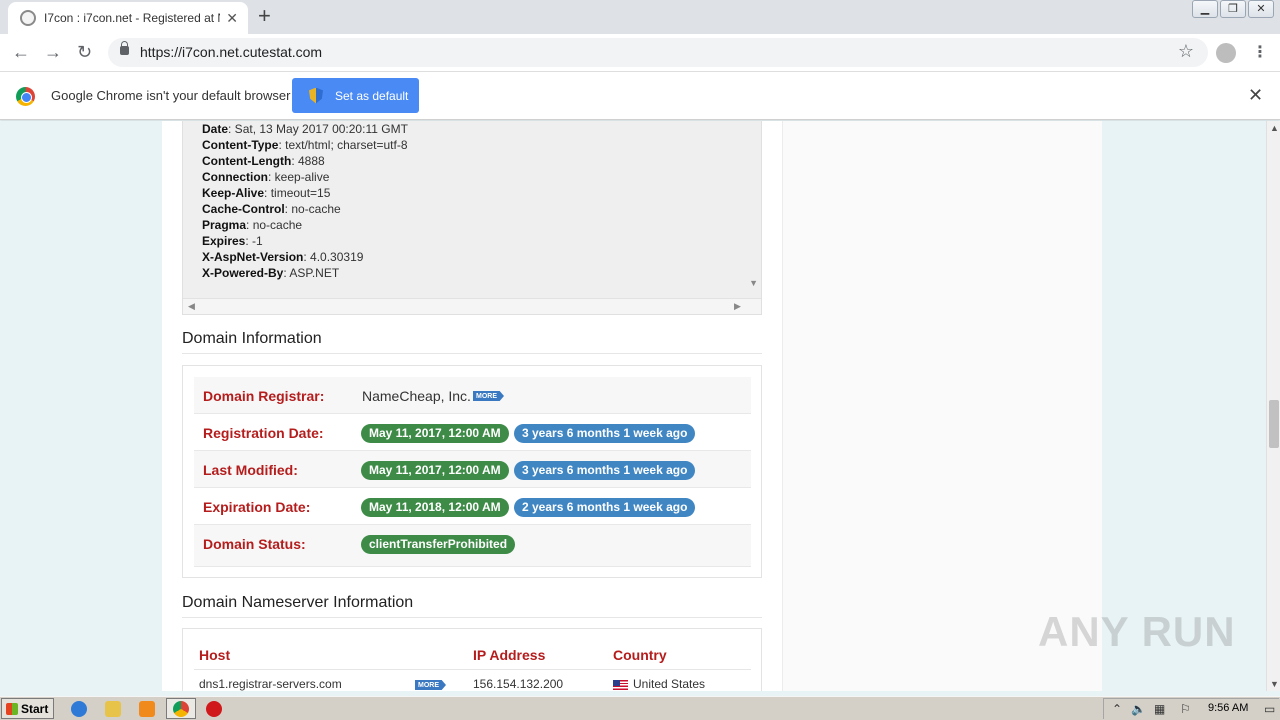 Image resolution: width=1280 pixels, height=720 pixels. I want to click on ns-country: United States, so click(669, 684).